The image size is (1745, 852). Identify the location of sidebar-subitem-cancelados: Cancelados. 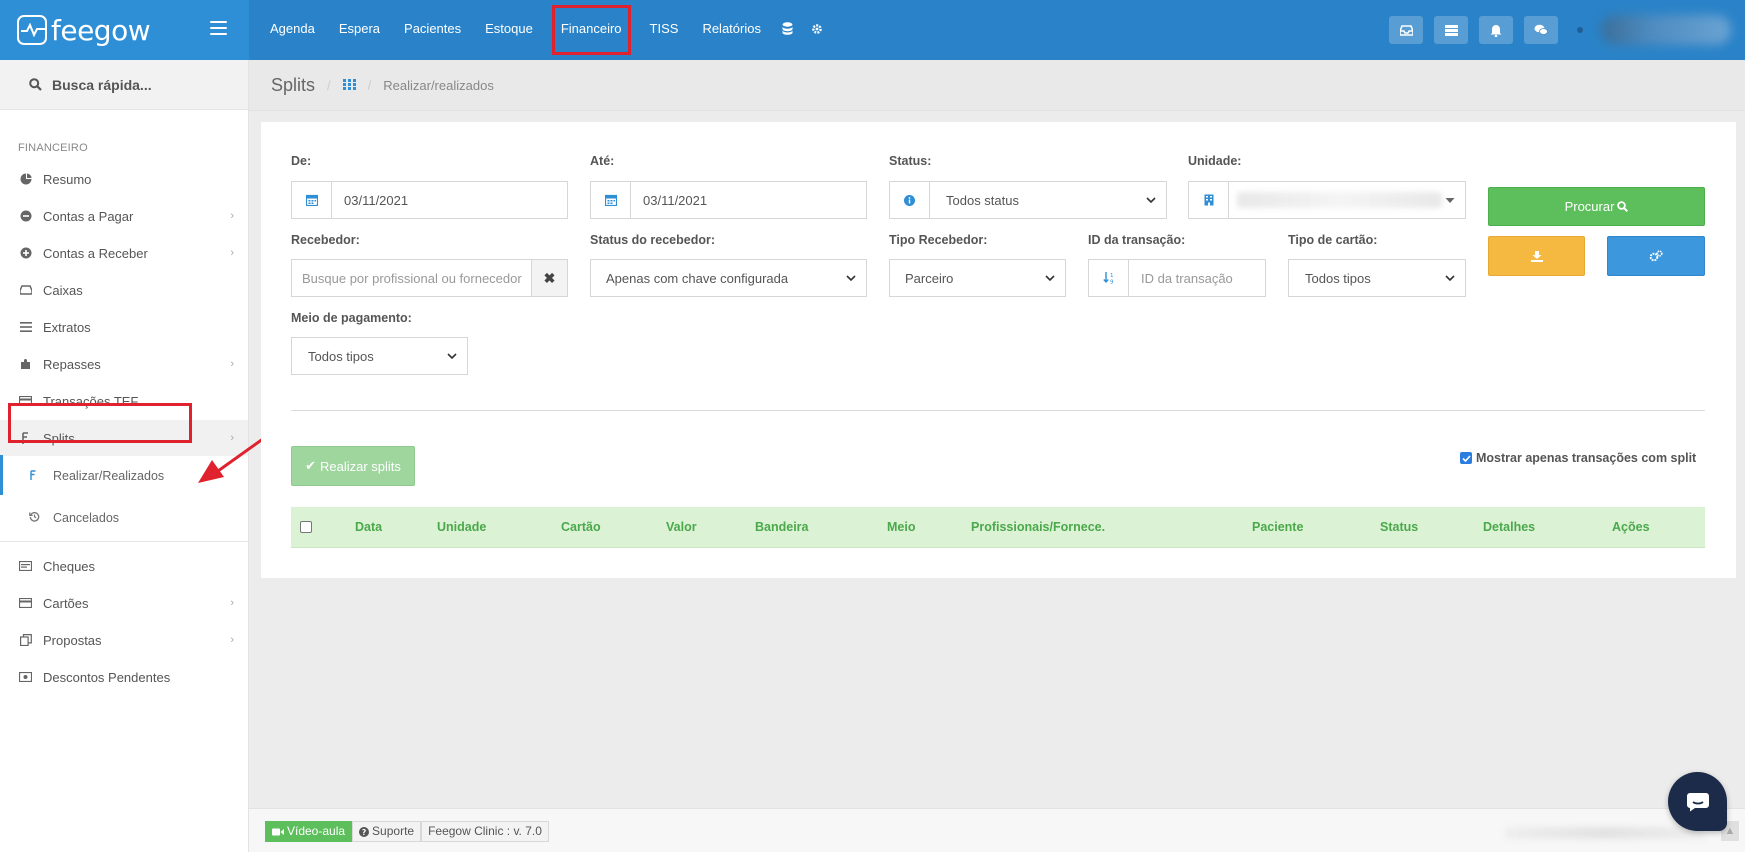
(124, 518).